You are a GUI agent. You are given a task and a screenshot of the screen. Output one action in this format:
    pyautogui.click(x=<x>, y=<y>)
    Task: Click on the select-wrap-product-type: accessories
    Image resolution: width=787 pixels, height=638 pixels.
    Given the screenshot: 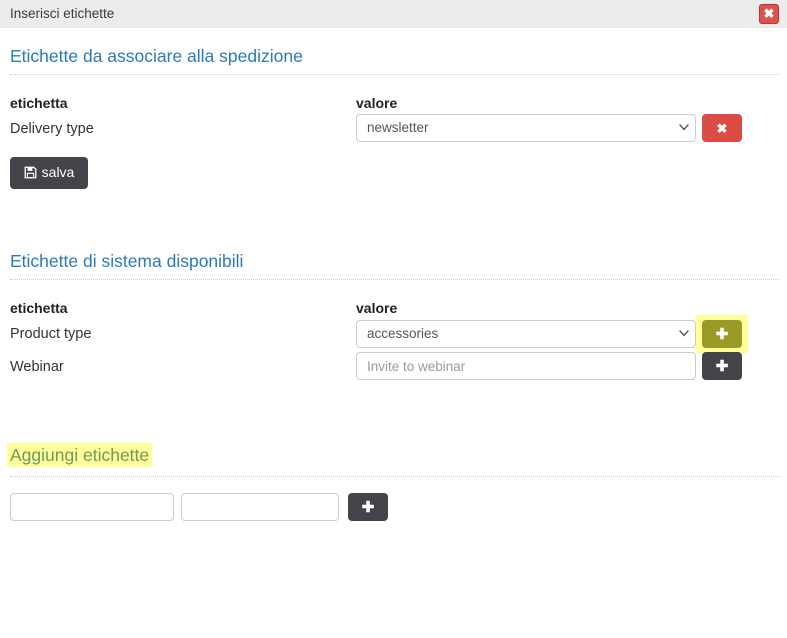 What is the action you would take?
    pyautogui.click(x=526, y=334)
    